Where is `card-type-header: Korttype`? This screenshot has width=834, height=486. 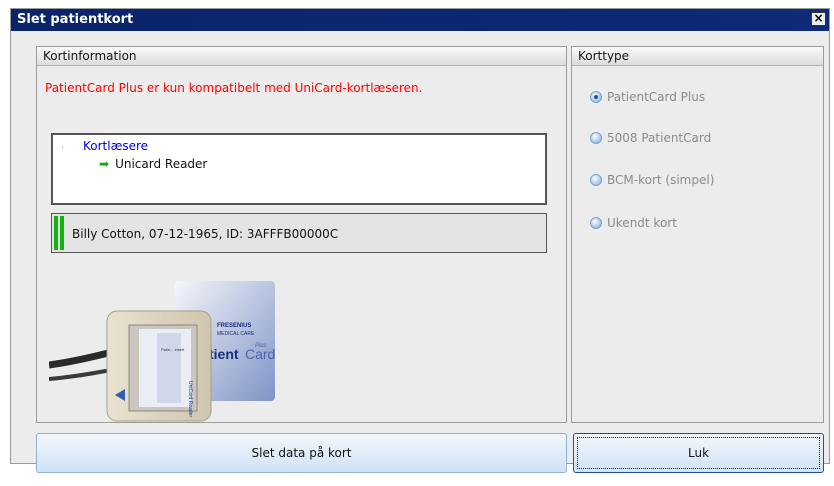
card-type-header: Korttype is located at coordinates (697, 56).